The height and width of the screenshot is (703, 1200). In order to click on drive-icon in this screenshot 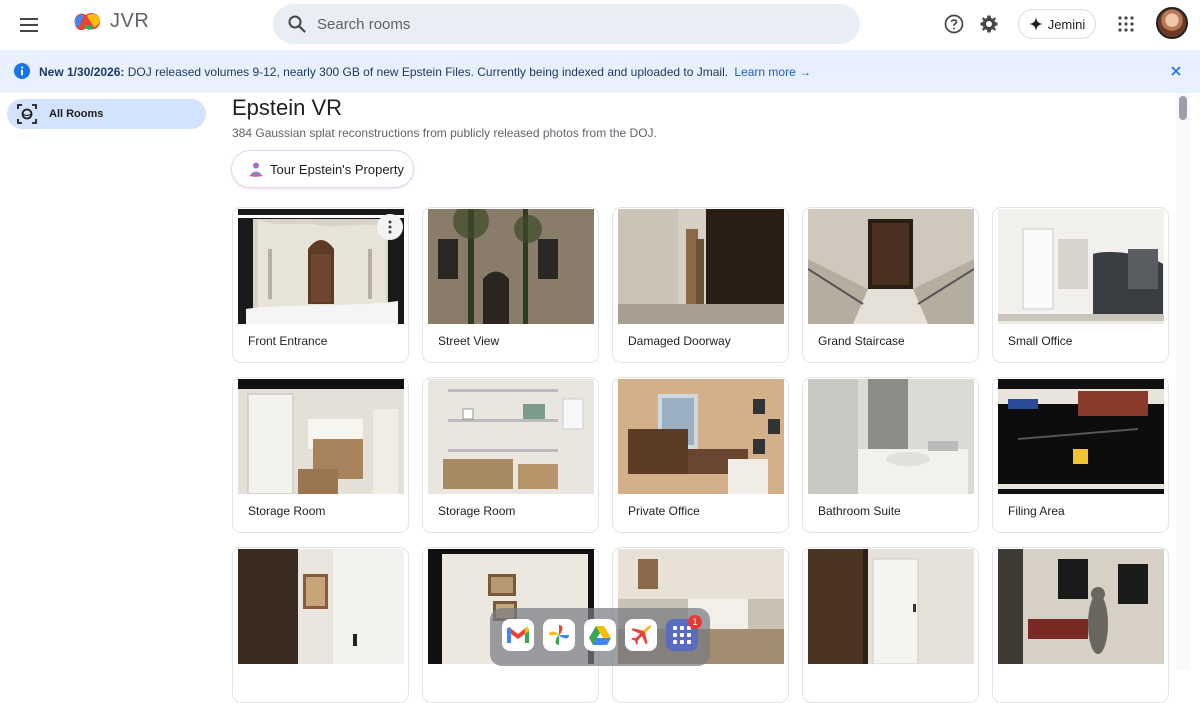, I will do `click(600, 635)`.